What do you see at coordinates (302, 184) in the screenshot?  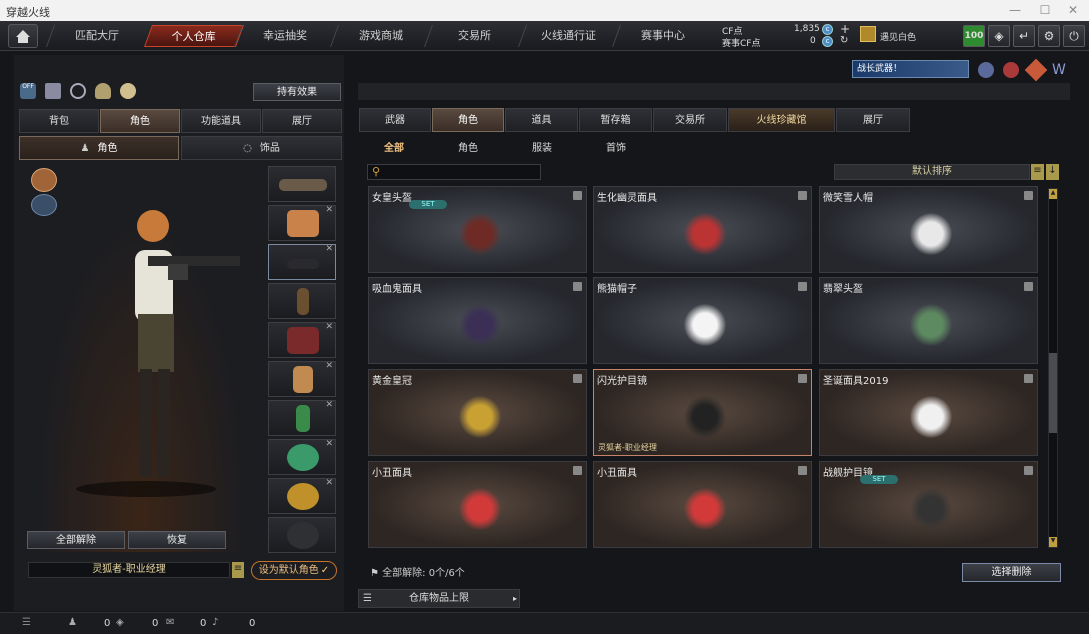 I see `slot-weapon` at bounding box center [302, 184].